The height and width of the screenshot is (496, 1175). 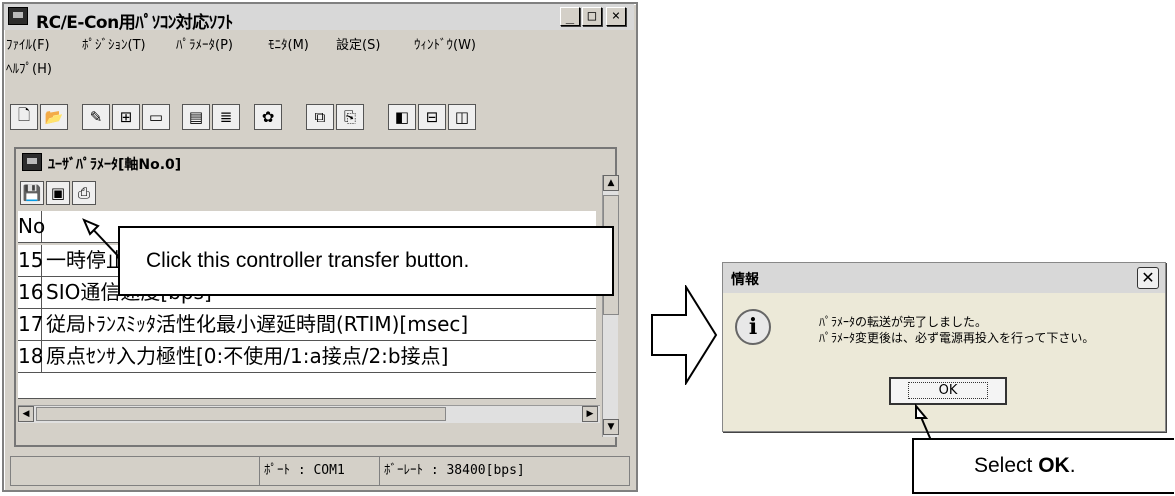 I want to click on dialog-message-line2: ﾊﾟﾗﾒｰﾀ変更後は、必ず電源再投入を行って下さい。, so click(x=957, y=338).